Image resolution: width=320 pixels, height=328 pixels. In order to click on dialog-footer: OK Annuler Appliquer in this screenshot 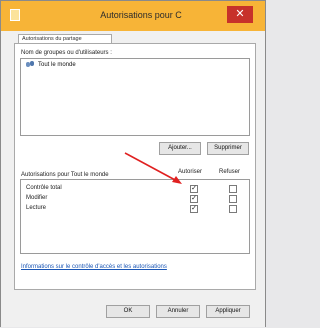, I will do `click(133, 311)`.